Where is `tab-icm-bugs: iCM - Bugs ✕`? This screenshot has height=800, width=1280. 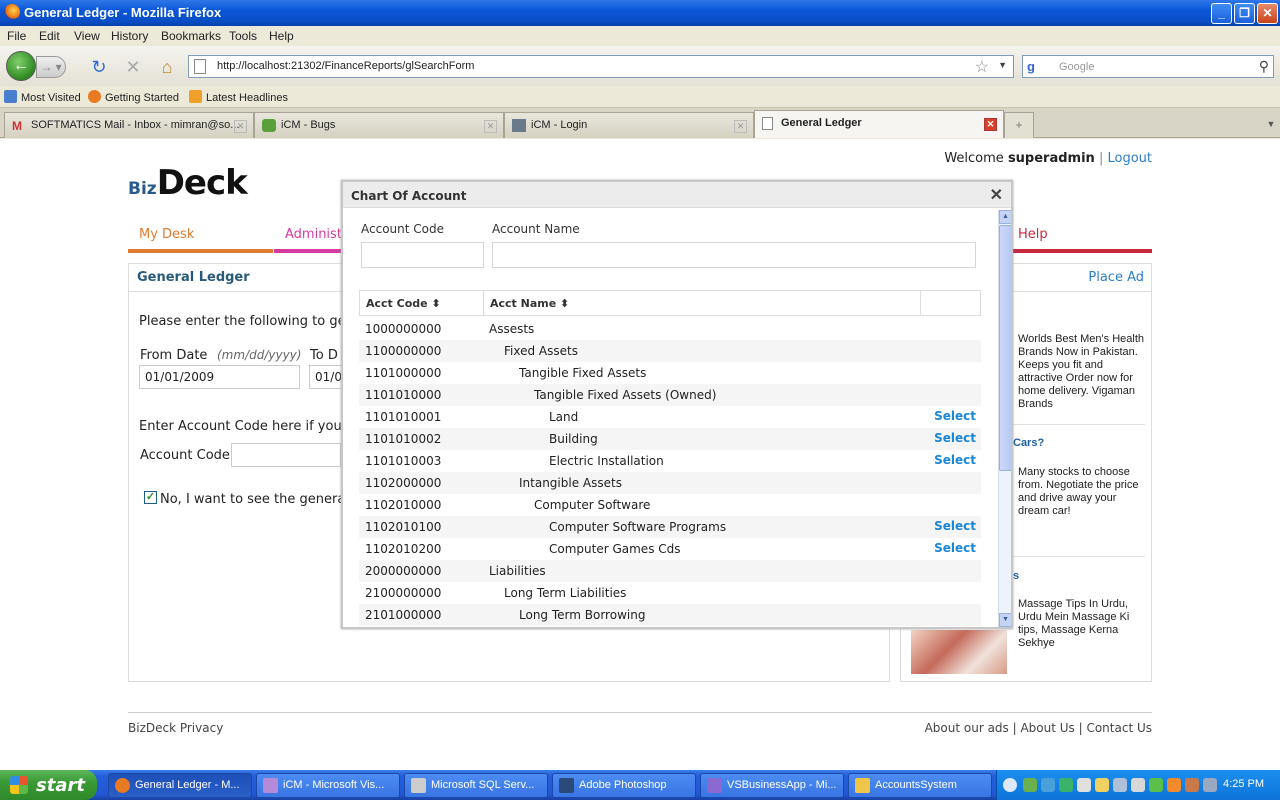 tab-icm-bugs: iCM - Bugs ✕ is located at coordinates (379, 125).